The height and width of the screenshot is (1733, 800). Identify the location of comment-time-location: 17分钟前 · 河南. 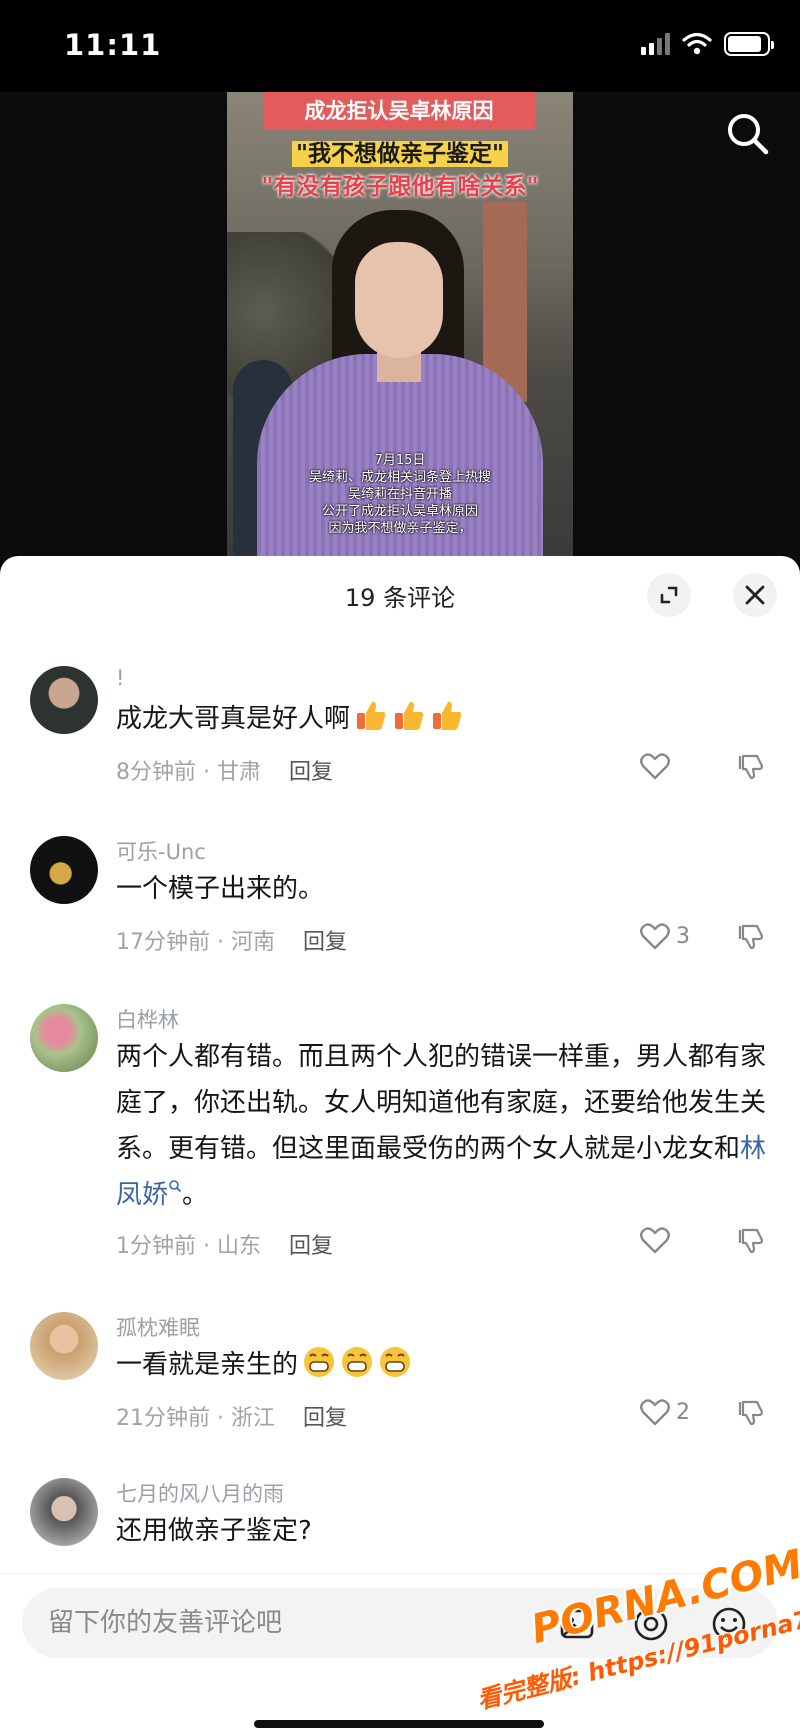
(195, 942).